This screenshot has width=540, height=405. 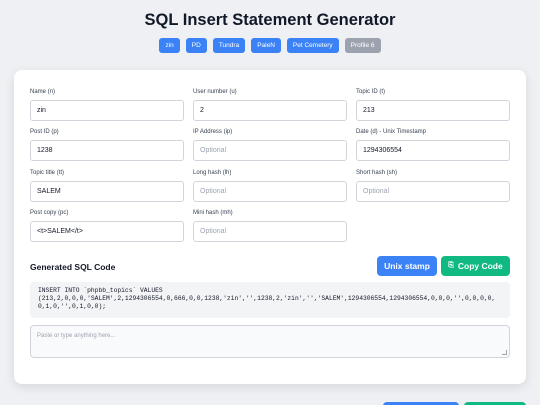 What do you see at coordinates (107, 191) in the screenshot?
I see `topic-title-input: SALEM` at bounding box center [107, 191].